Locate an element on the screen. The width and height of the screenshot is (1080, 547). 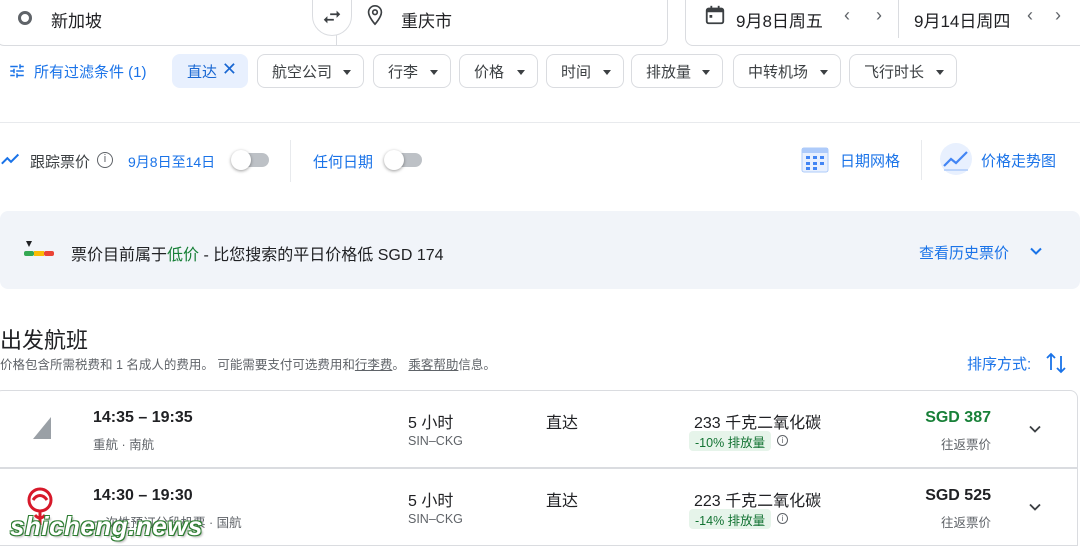
chip-label: 直达 is located at coordinates (202, 72).